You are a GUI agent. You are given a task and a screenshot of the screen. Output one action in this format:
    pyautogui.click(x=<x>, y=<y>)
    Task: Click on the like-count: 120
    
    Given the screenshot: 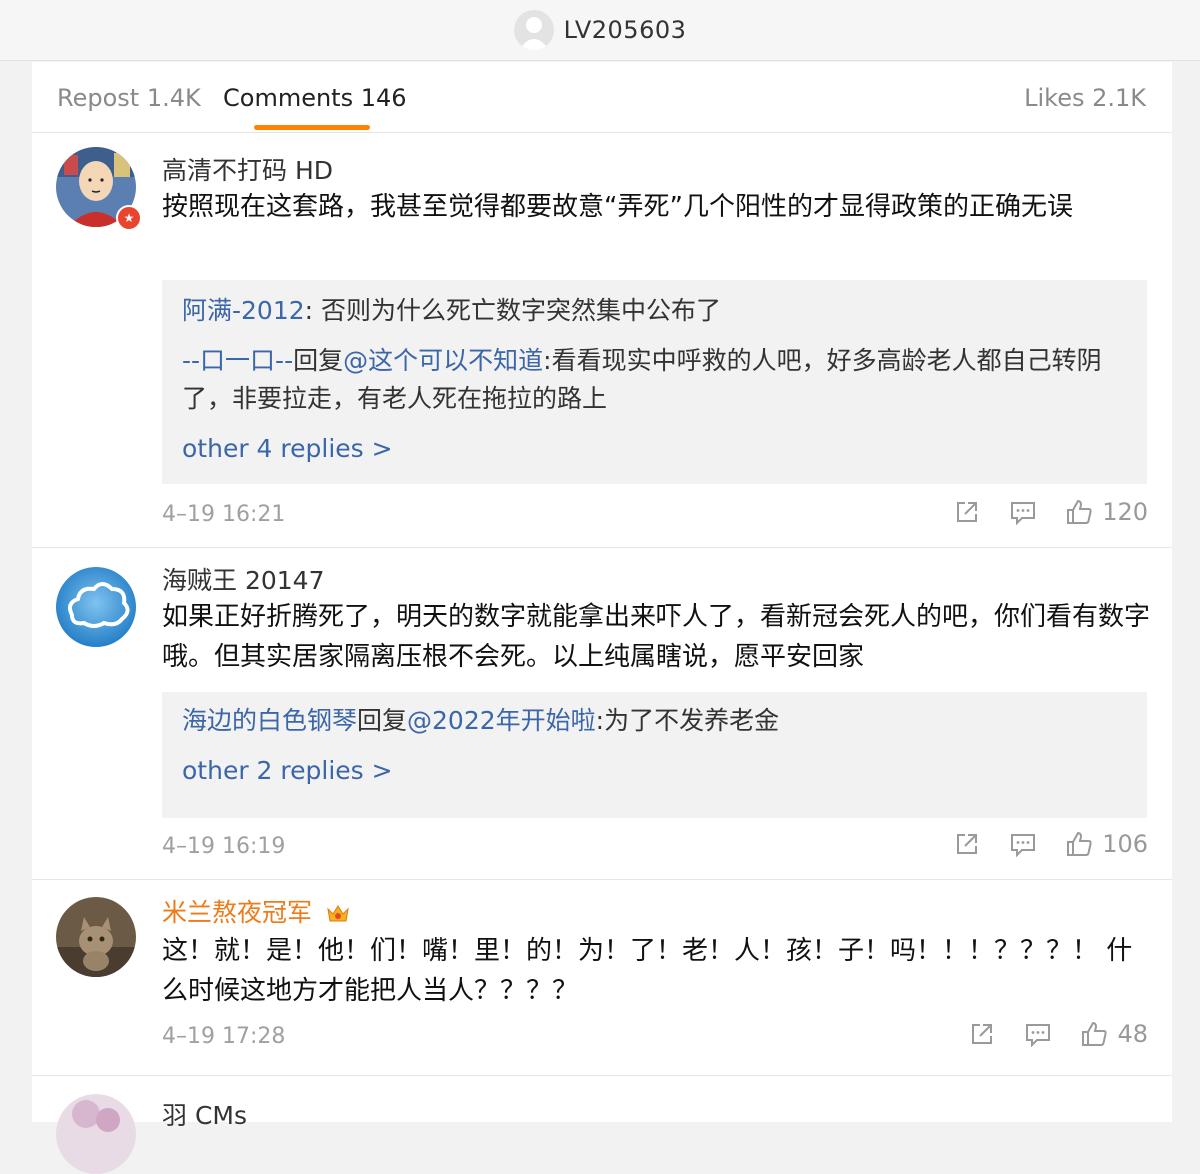 What is the action you would take?
    pyautogui.click(x=1125, y=512)
    